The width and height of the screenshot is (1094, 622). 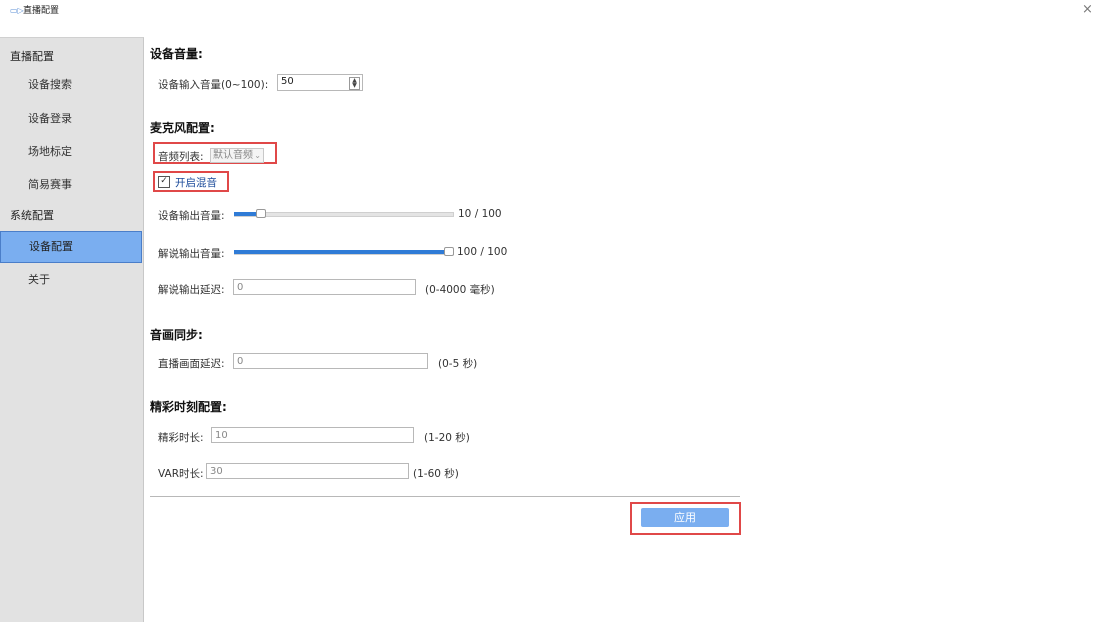 I want to click on sidebar-item-device-config: 设备配置, so click(x=71, y=247).